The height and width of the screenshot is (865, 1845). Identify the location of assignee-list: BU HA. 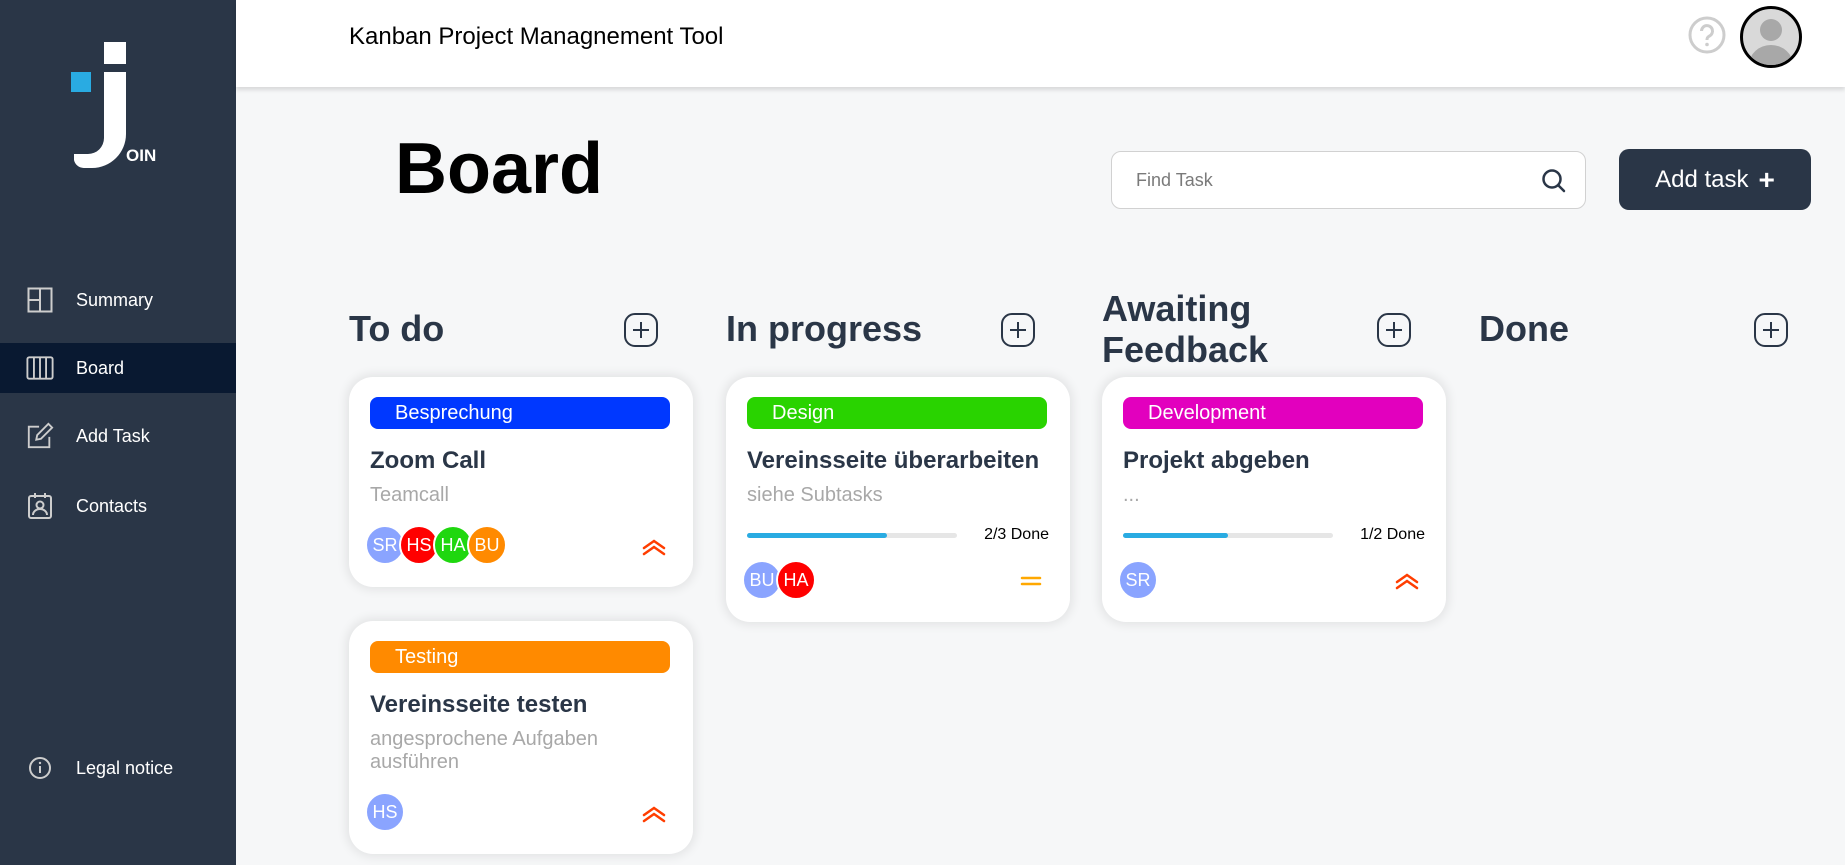
(779, 580).